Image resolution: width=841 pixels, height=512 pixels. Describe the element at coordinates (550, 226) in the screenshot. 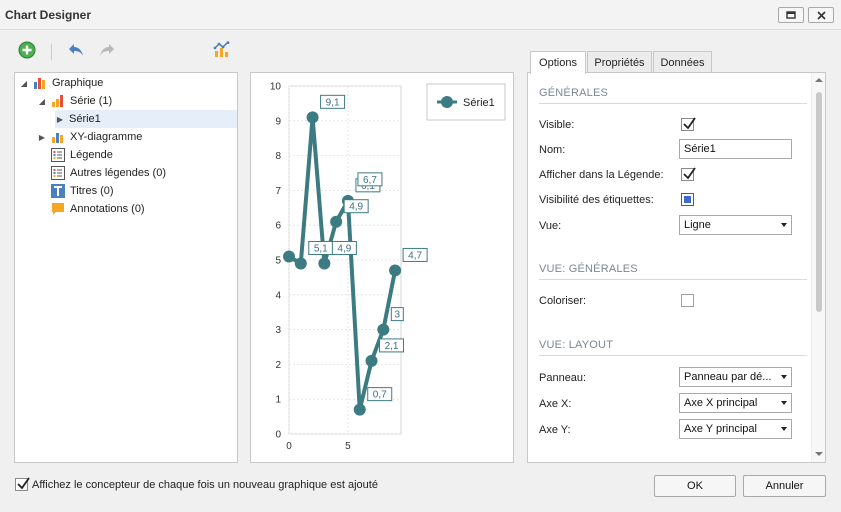

I see `view-label: Vue:` at that location.